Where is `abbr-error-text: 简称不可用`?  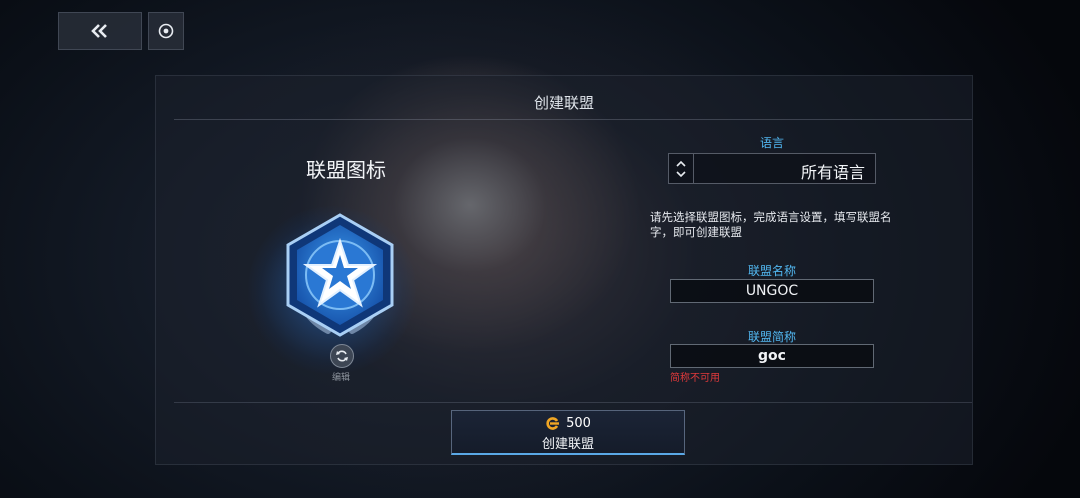 abbr-error-text: 简称不可用 is located at coordinates (695, 378).